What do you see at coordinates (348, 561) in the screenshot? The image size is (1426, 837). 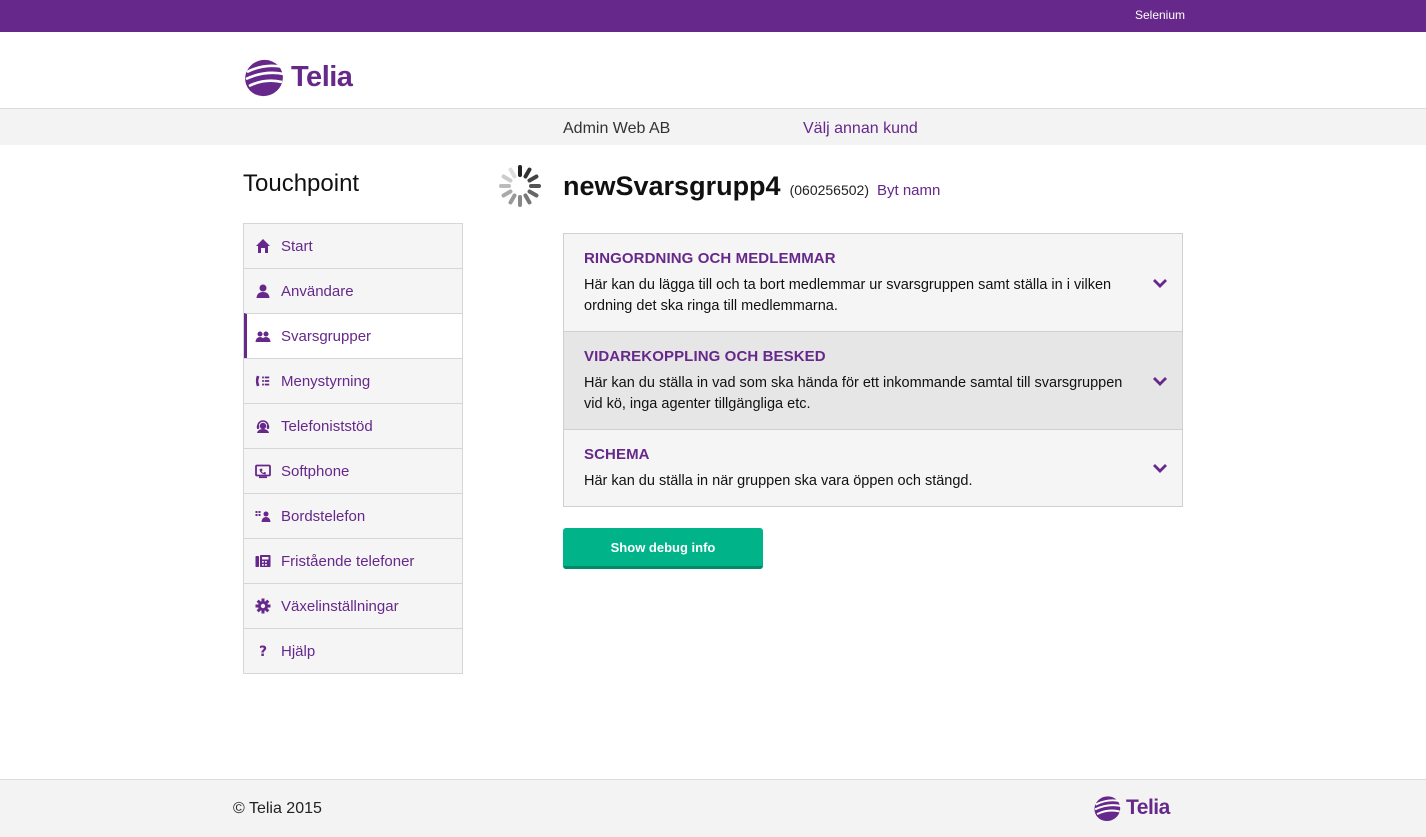 I see `sidebar-item-label: Fristående telefoner` at bounding box center [348, 561].